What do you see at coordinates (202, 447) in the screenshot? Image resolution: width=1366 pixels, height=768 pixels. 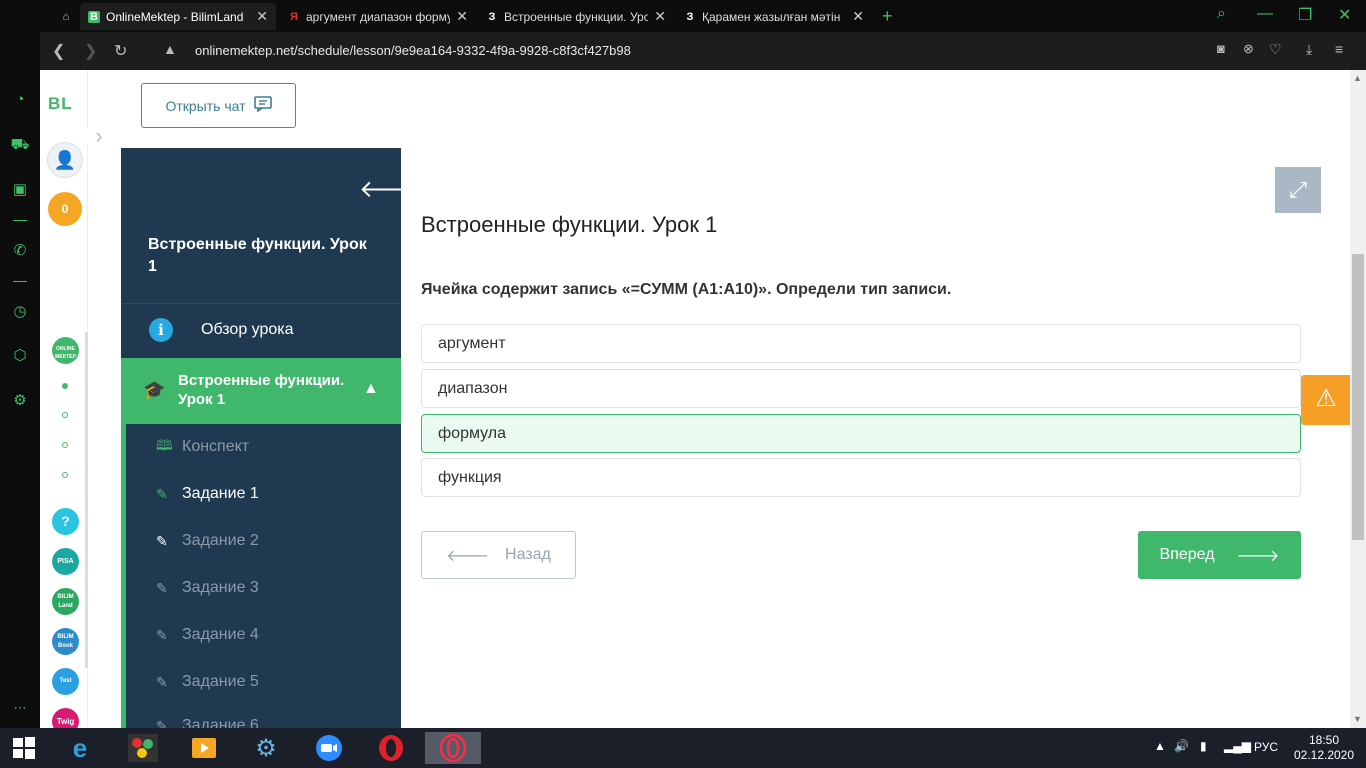 I see `nav-item-konspekt: 🕮 Конспект` at bounding box center [202, 447].